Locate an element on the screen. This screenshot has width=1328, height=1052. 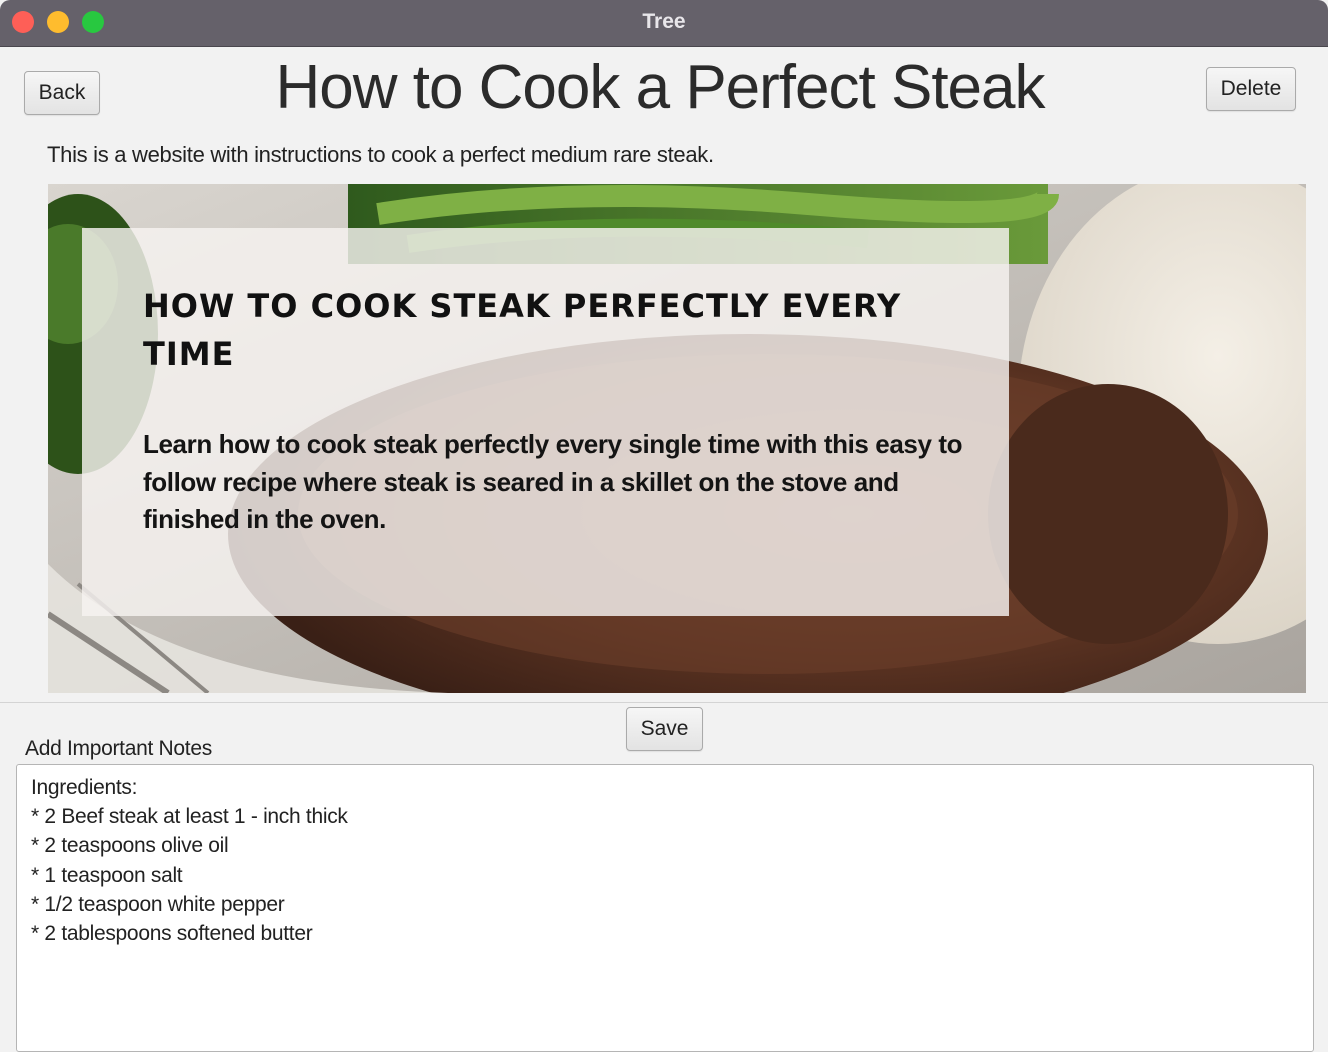
recipe-card-heading: HOW TO COOK STEAK PERFECTLY EVERY TIME is located at coordinates (522, 330).